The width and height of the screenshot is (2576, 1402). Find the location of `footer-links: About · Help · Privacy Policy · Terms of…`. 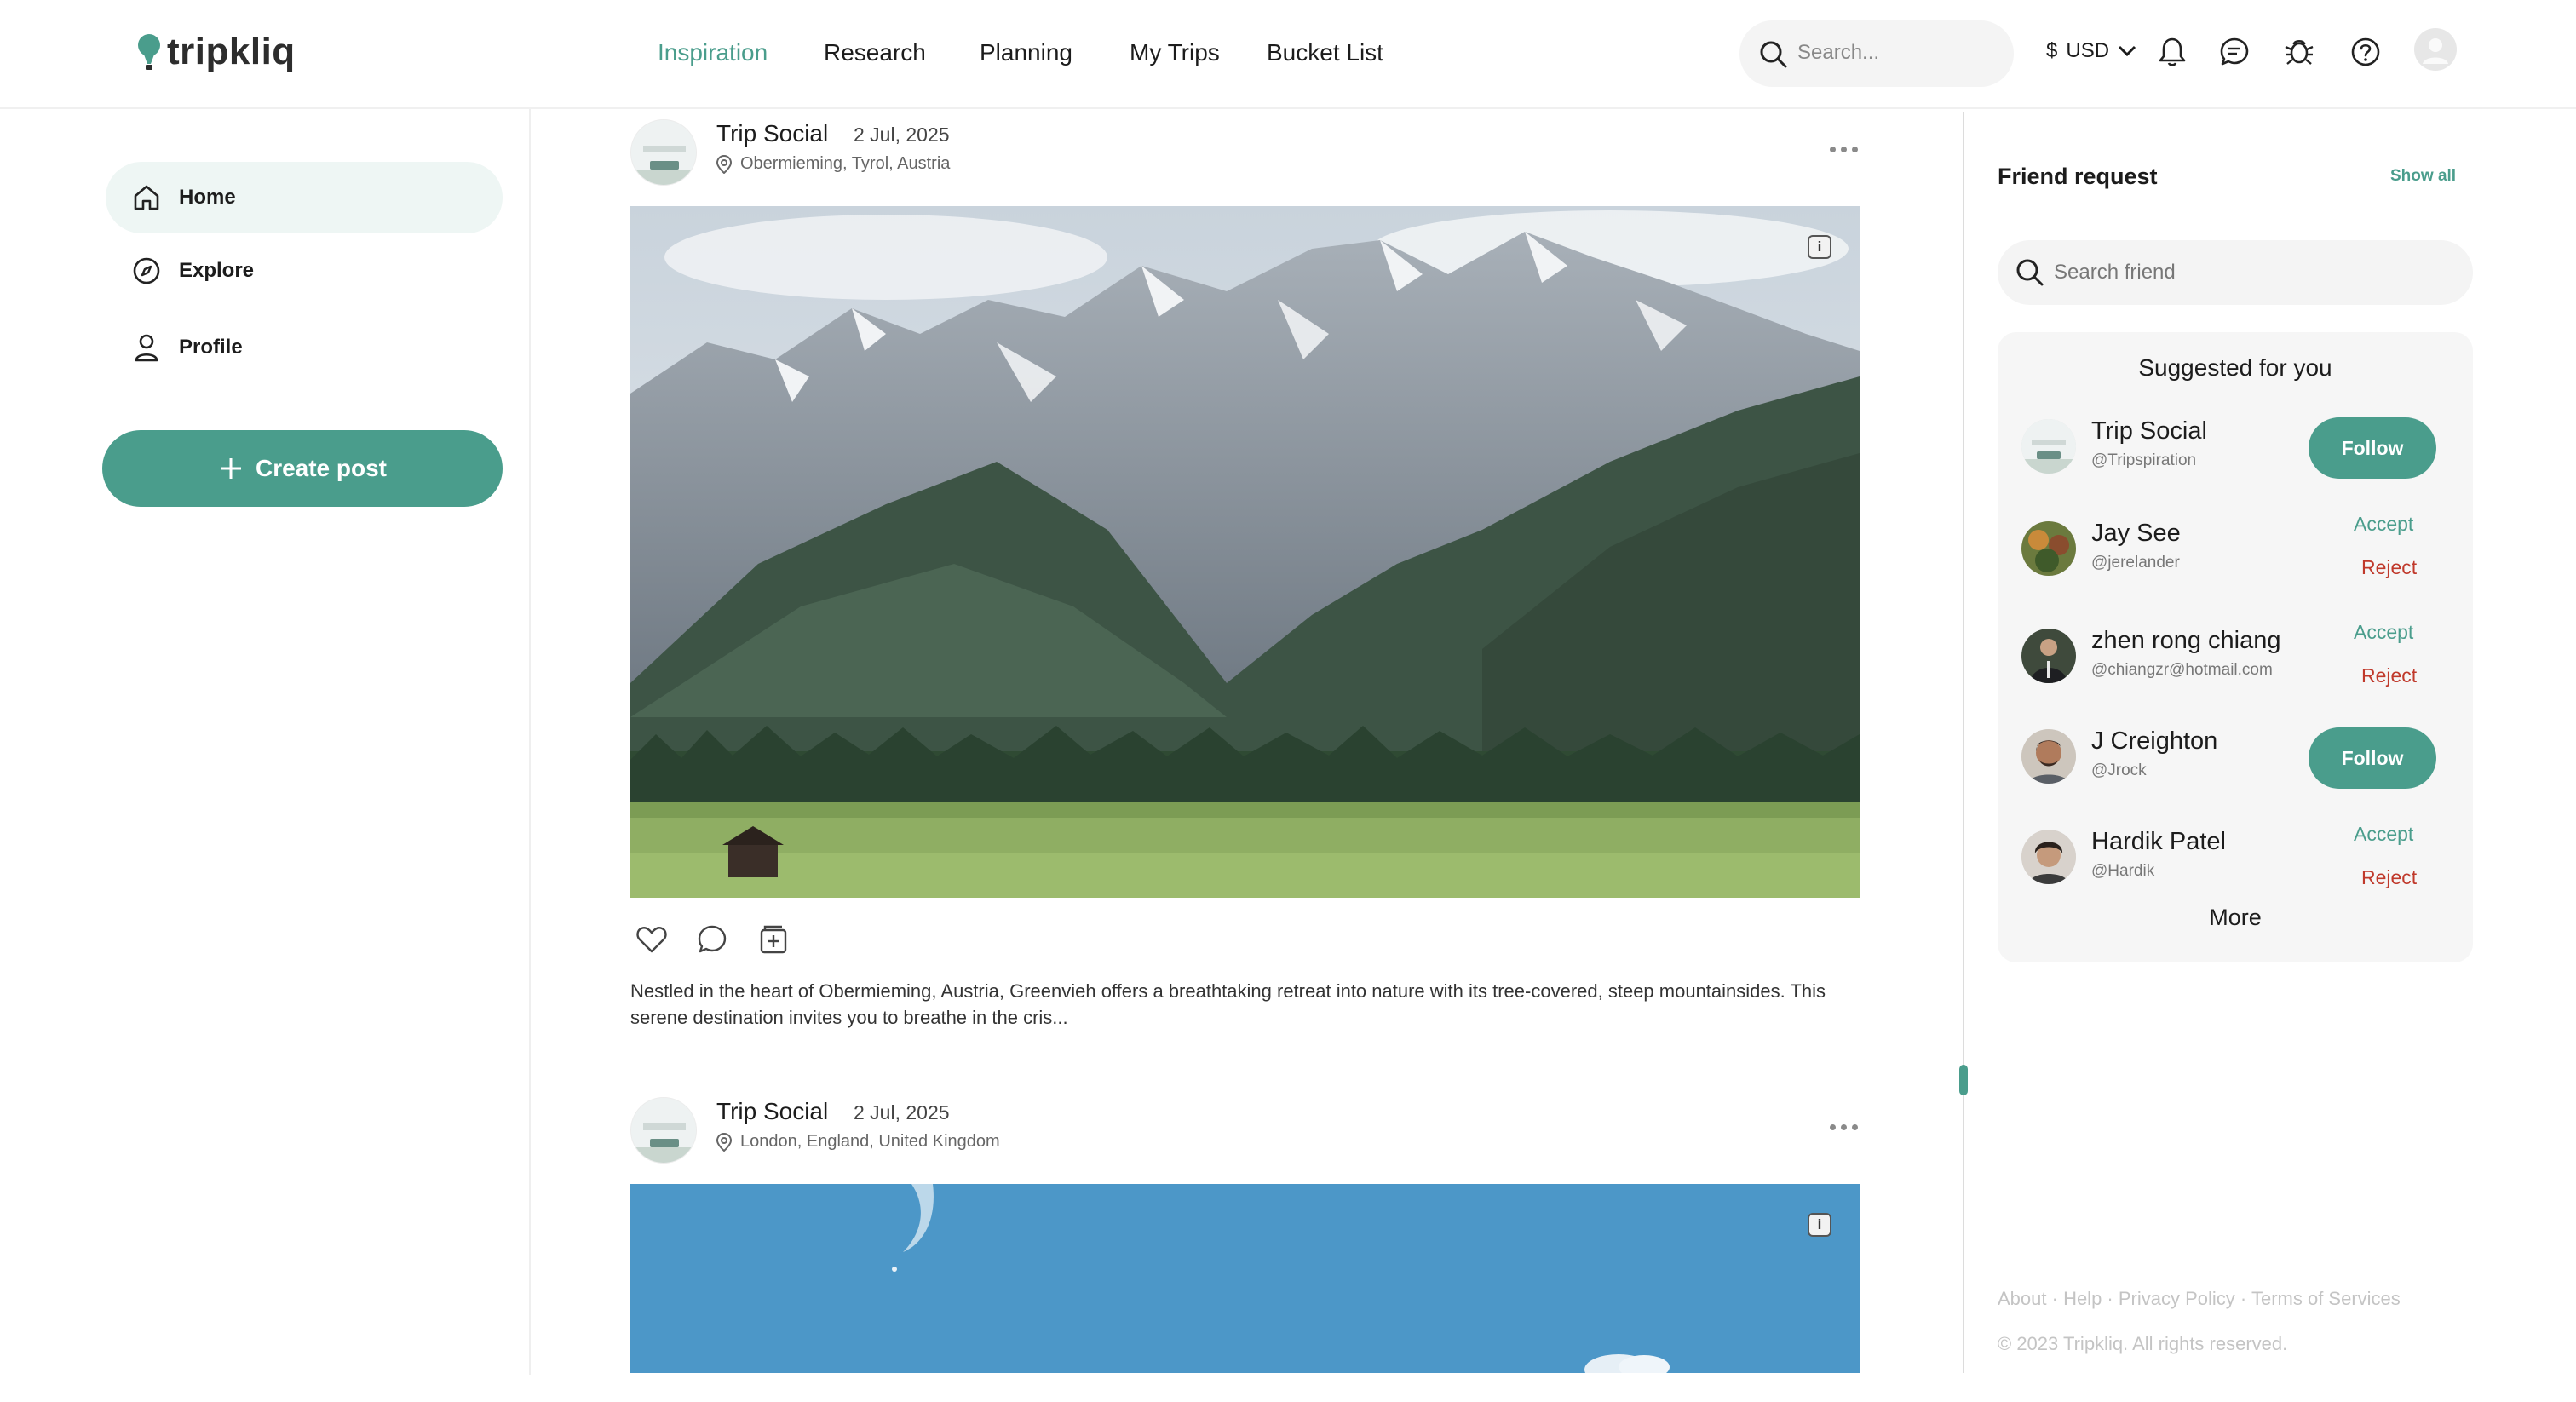

footer-links: About · Help · Privacy Policy · Terms of… is located at coordinates (2199, 1299).